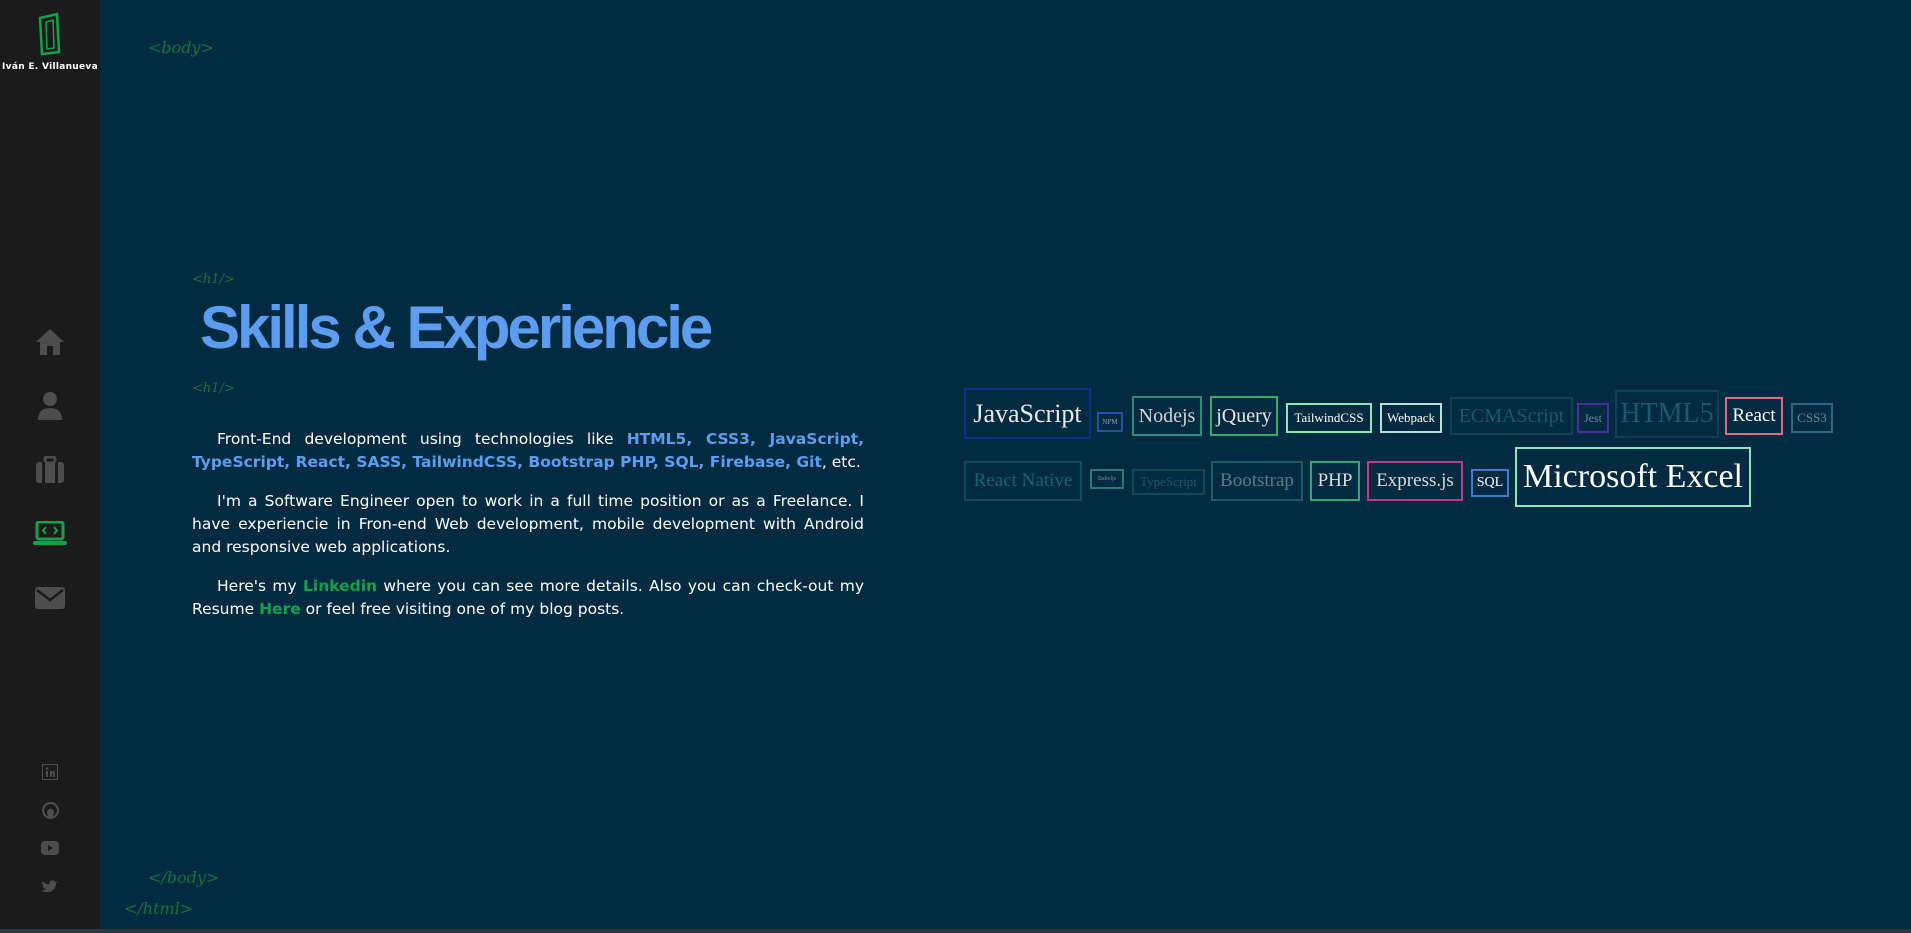  I want to click on logo-icon, so click(49, 34).